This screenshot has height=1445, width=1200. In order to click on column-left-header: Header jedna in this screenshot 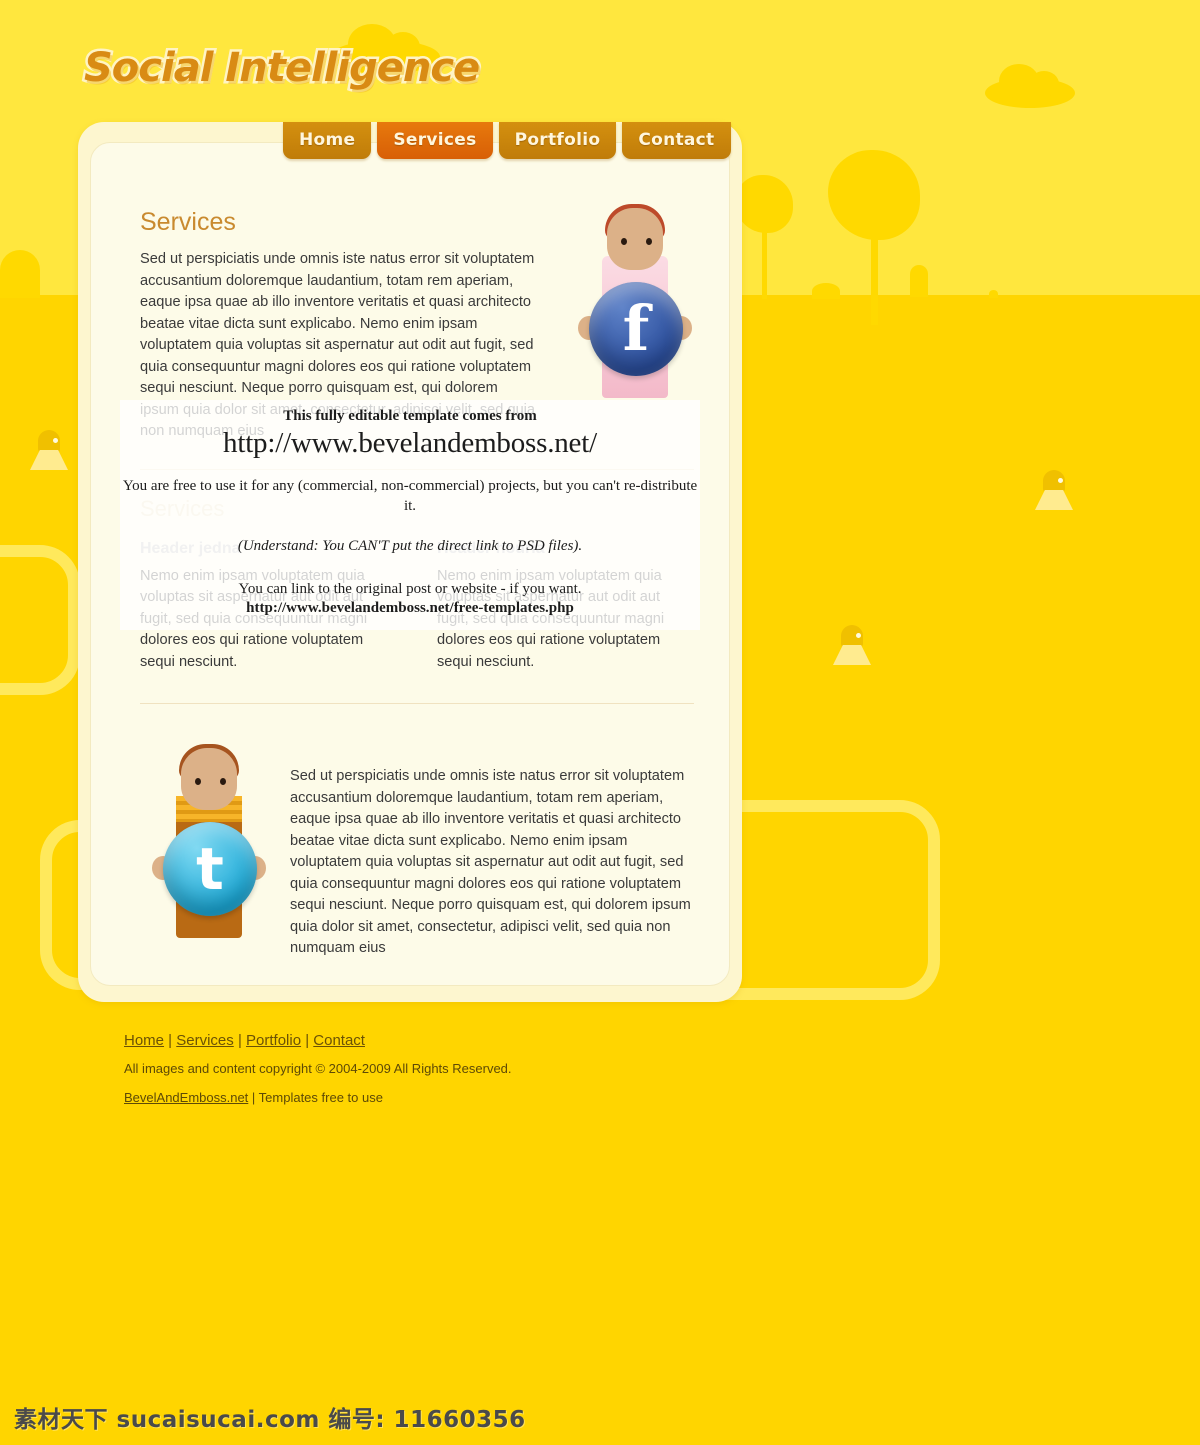, I will do `click(190, 548)`.